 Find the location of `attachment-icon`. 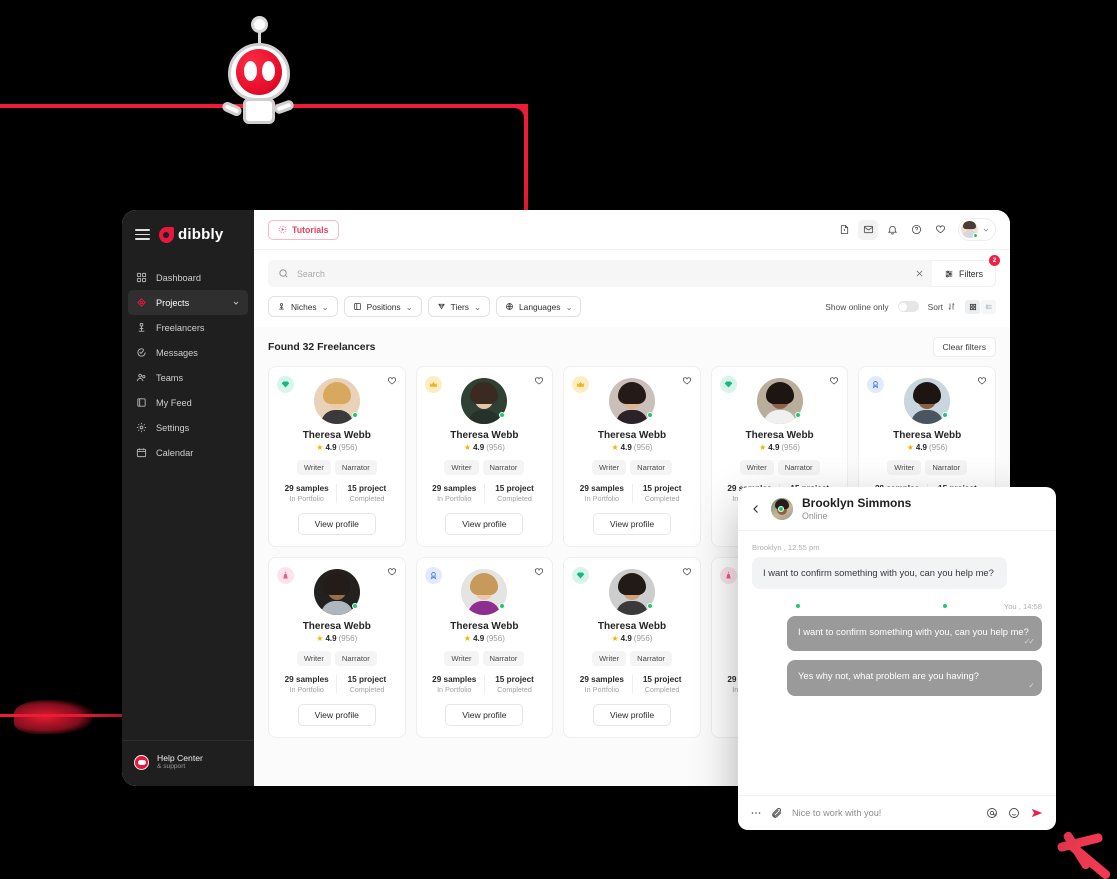

attachment-icon is located at coordinates (777, 813).